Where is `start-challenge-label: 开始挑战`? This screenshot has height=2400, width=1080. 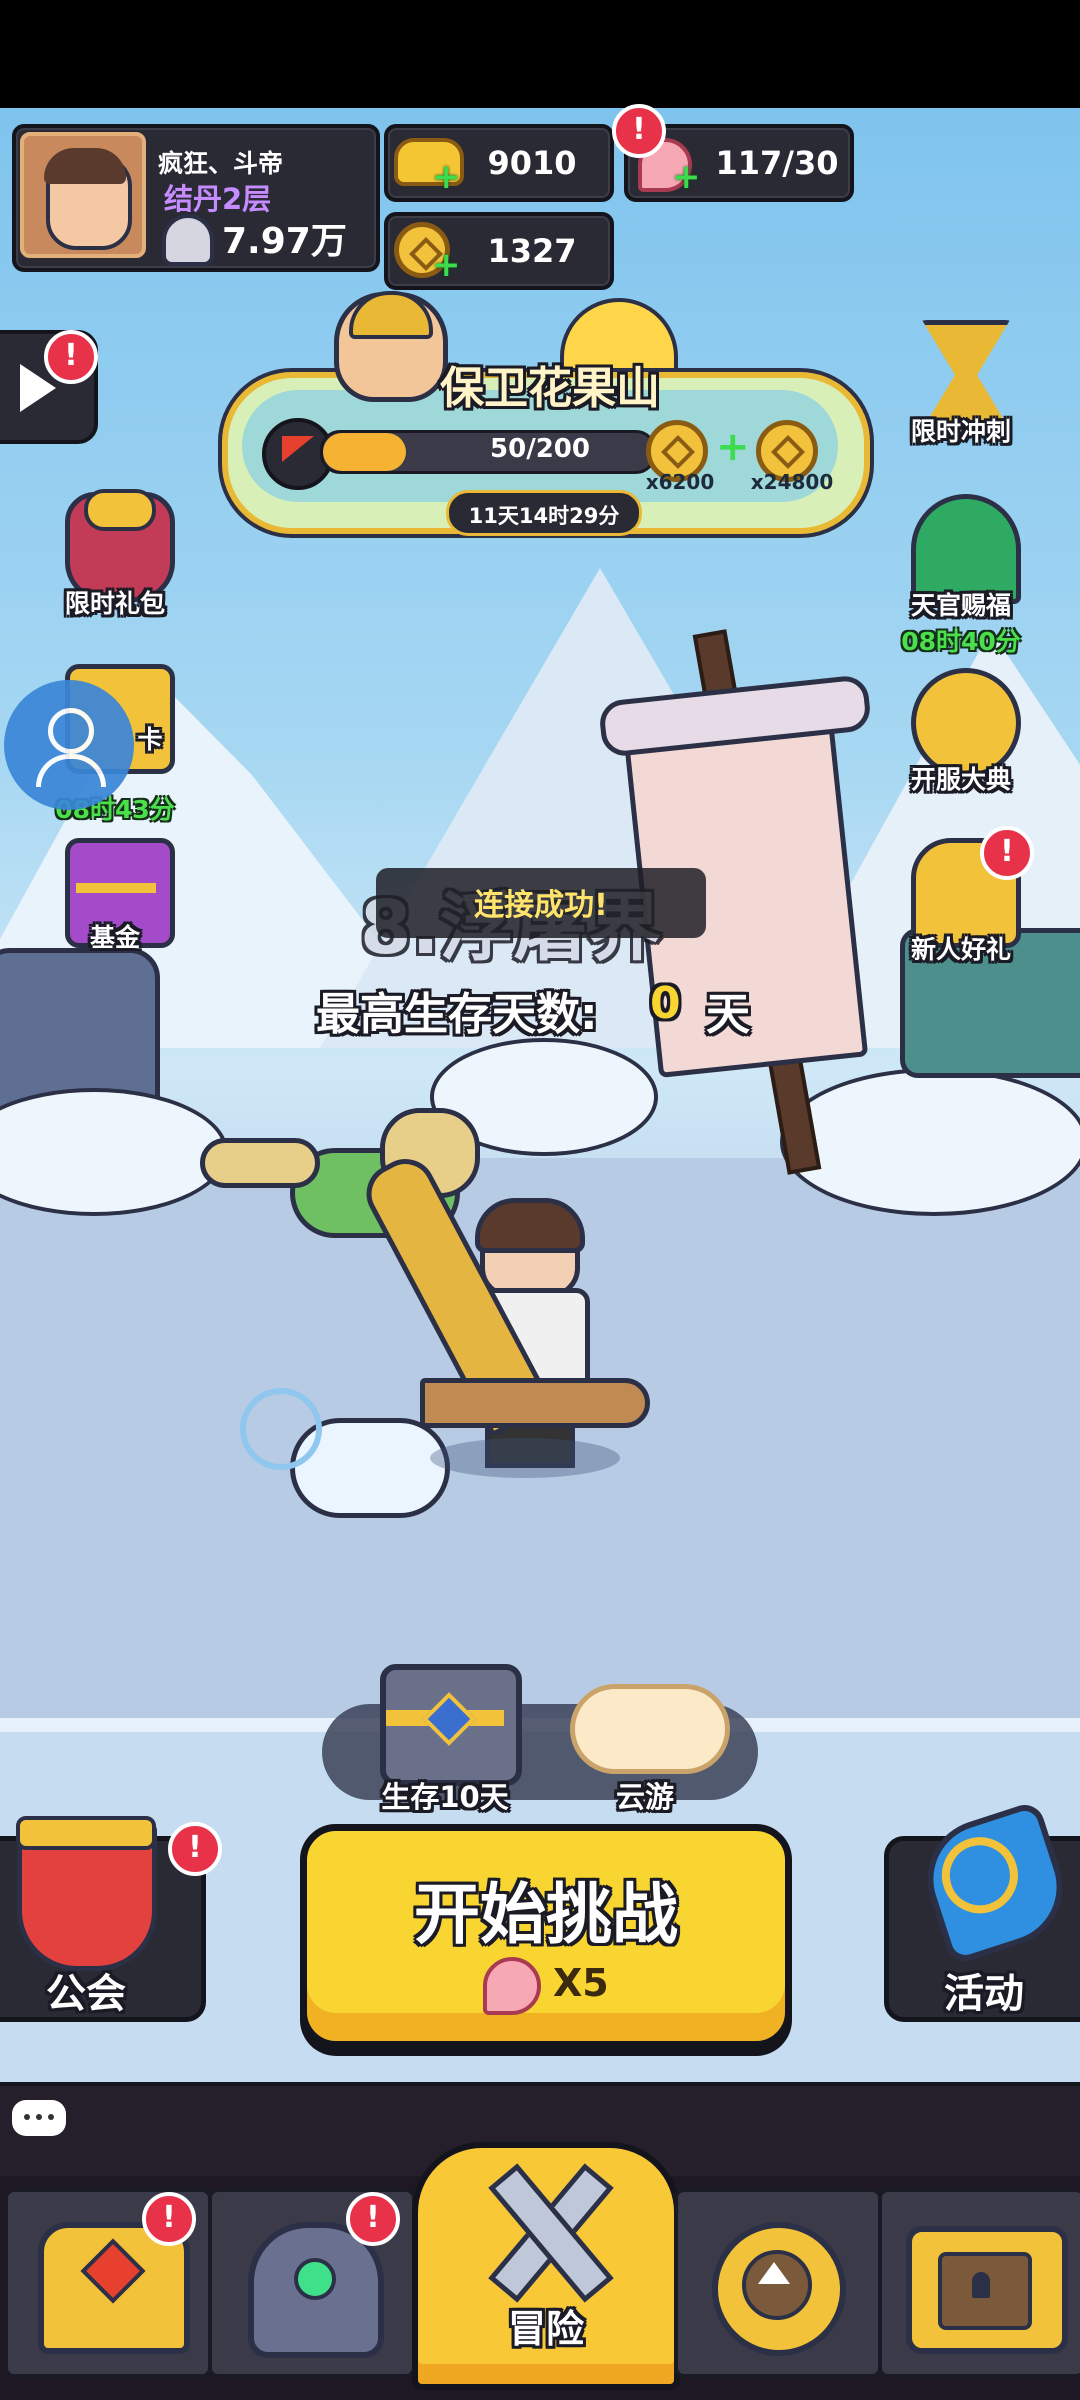 start-challenge-label: 开始挑战 is located at coordinates (546, 1914).